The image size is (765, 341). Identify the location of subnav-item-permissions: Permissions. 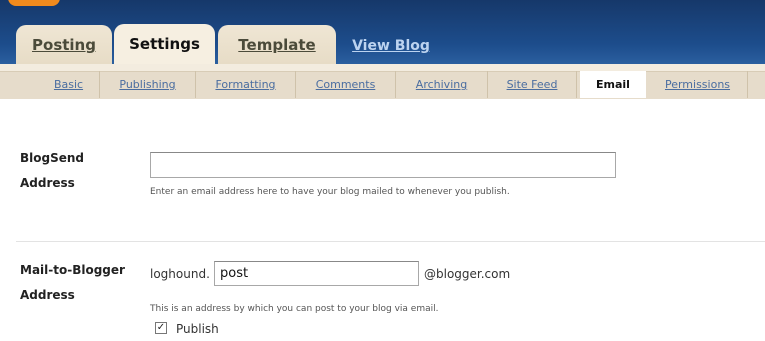
(698, 84).